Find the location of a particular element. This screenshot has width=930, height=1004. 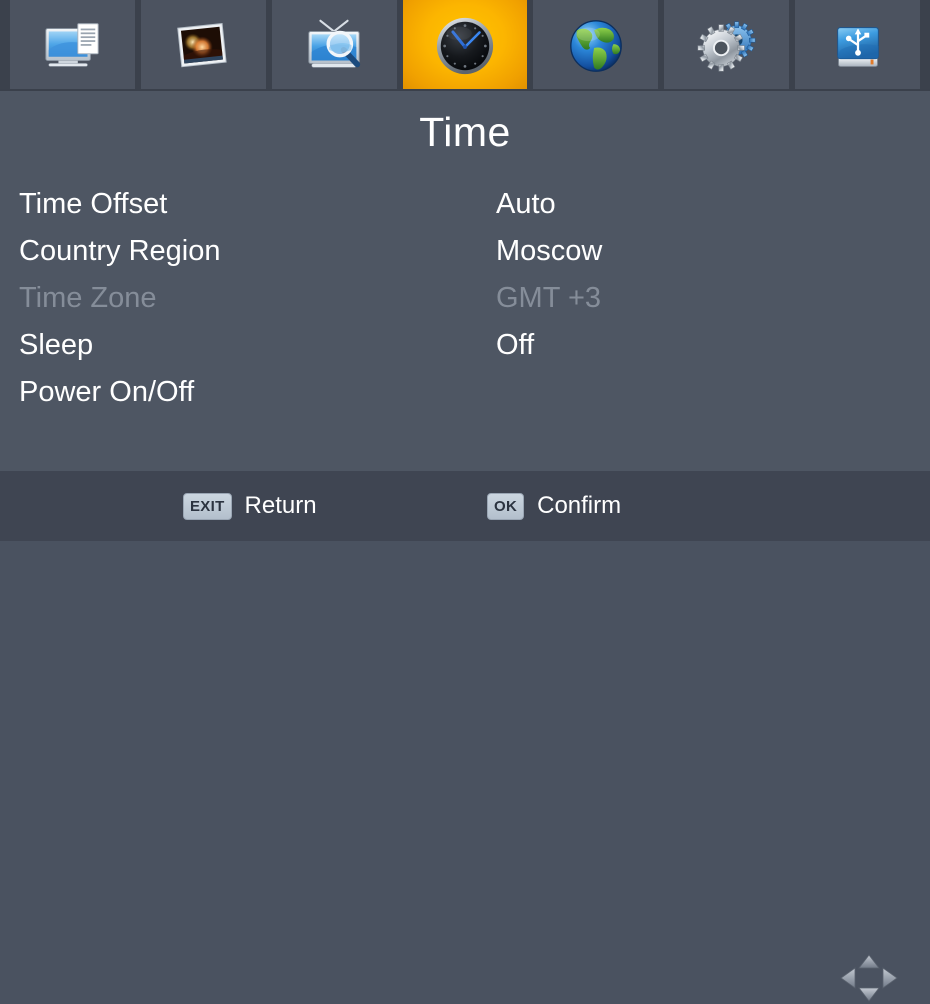

tab-time is located at coordinates (465, 45).